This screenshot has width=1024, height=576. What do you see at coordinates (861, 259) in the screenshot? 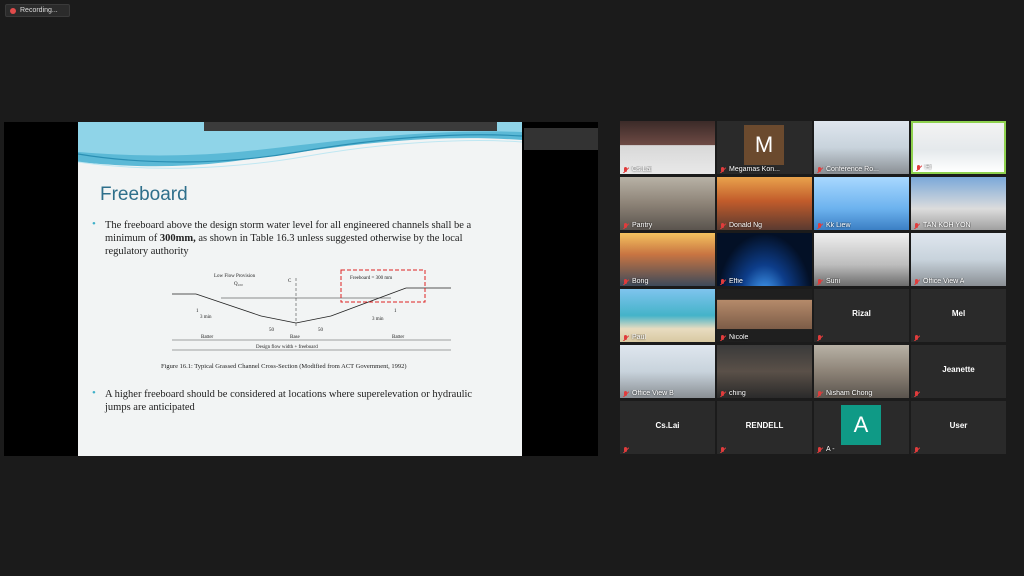
I see `participant-tile: Suni` at bounding box center [861, 259].